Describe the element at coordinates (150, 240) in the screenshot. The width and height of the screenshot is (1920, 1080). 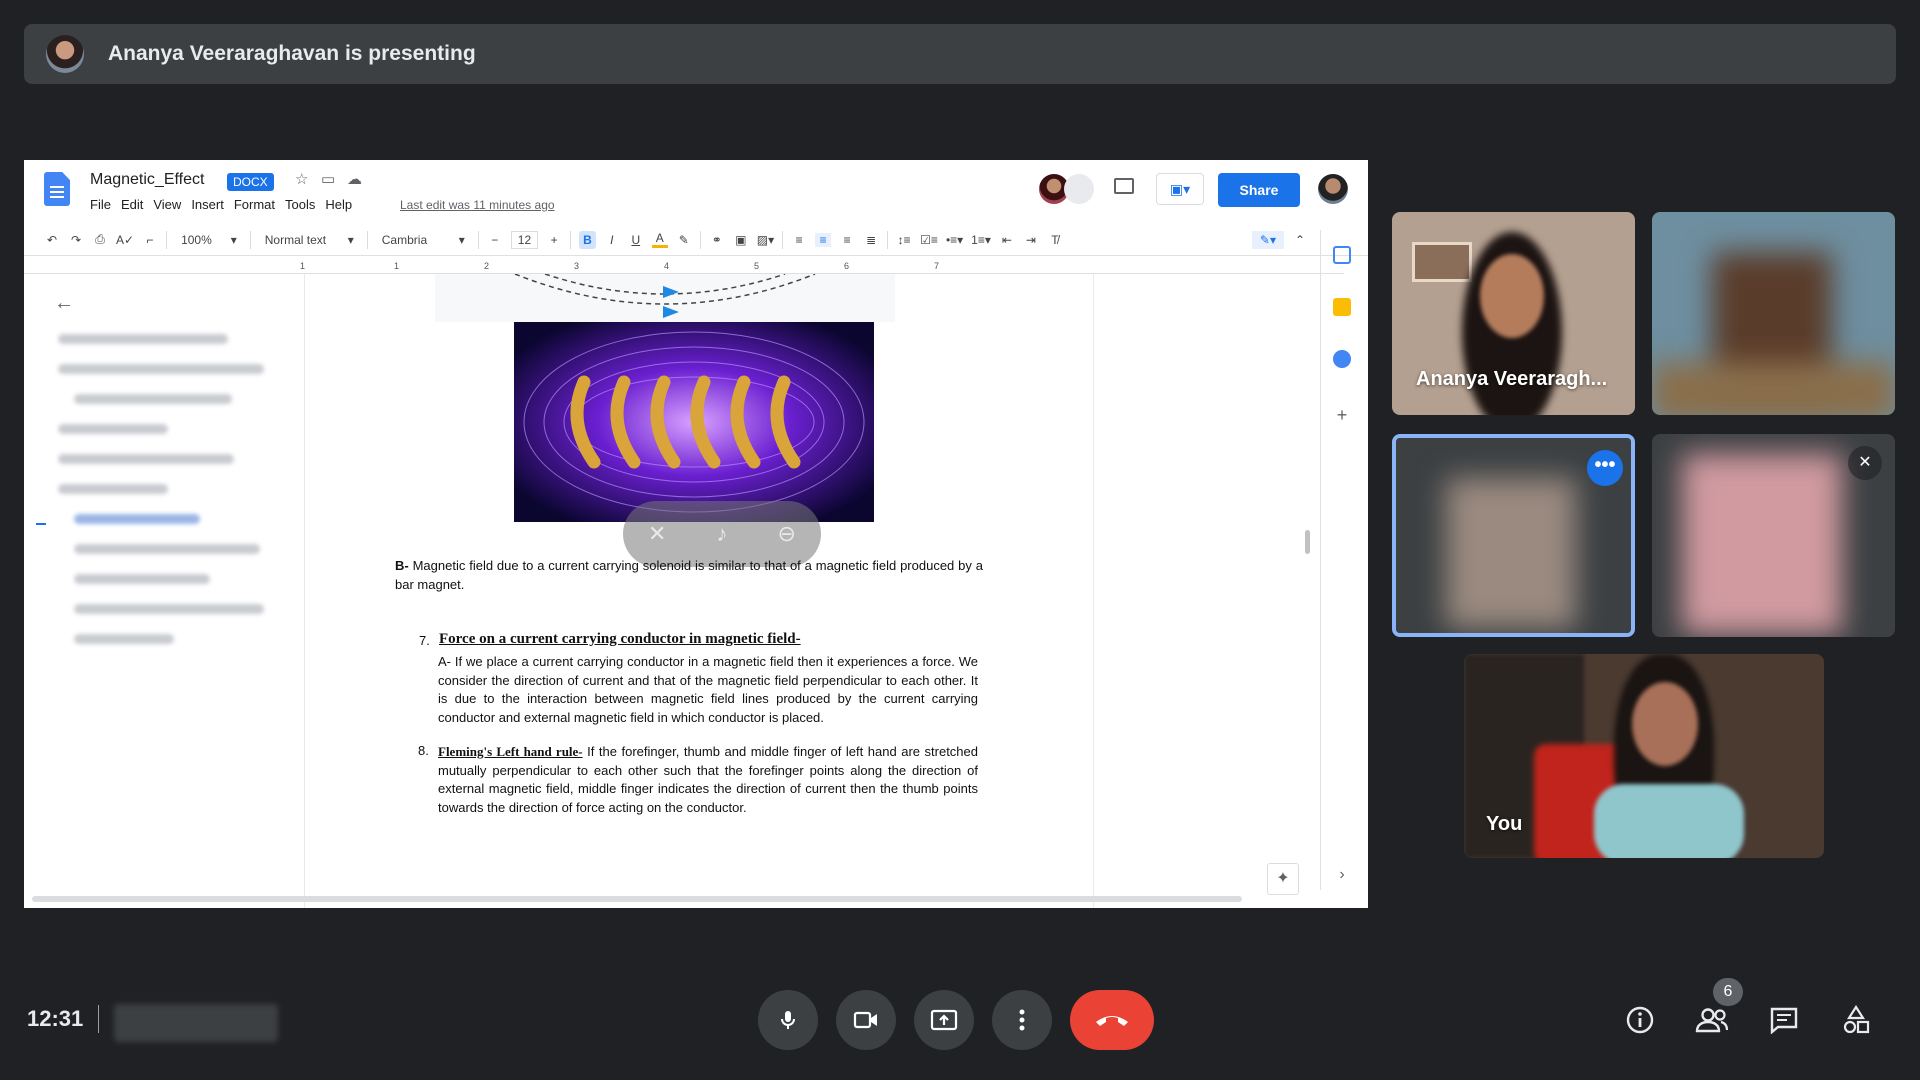
I see `paint-format-icon: ⌐` at that location.